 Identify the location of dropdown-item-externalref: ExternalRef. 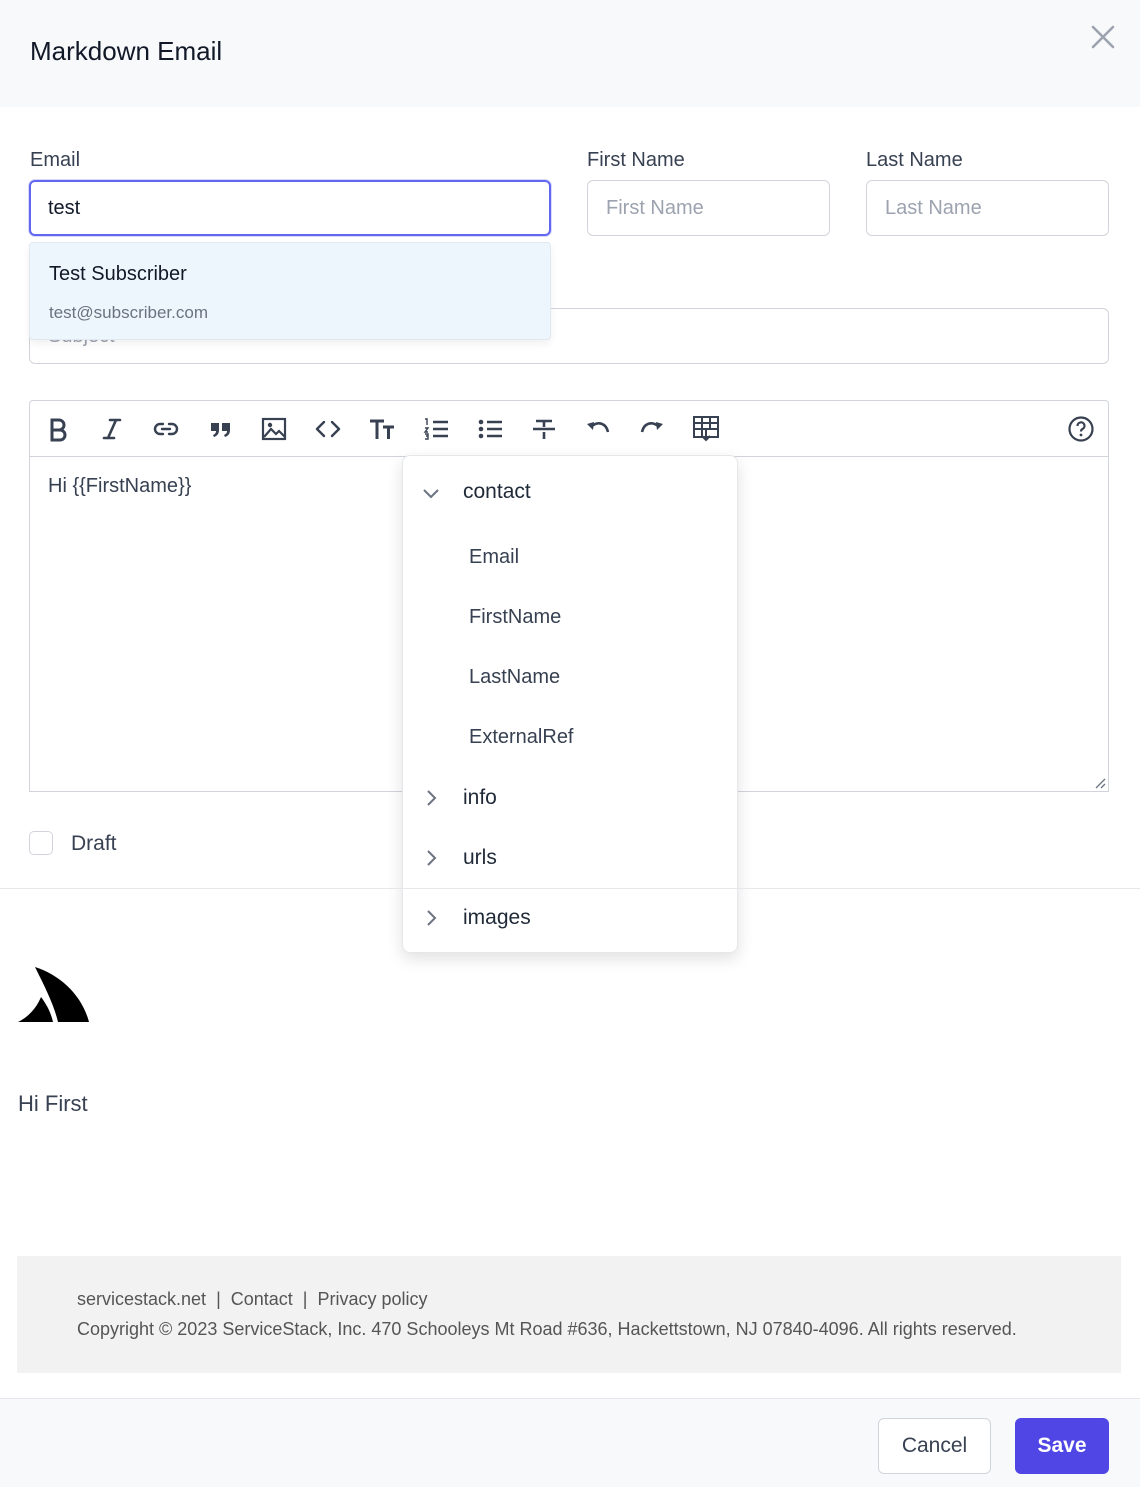
(521, 737).